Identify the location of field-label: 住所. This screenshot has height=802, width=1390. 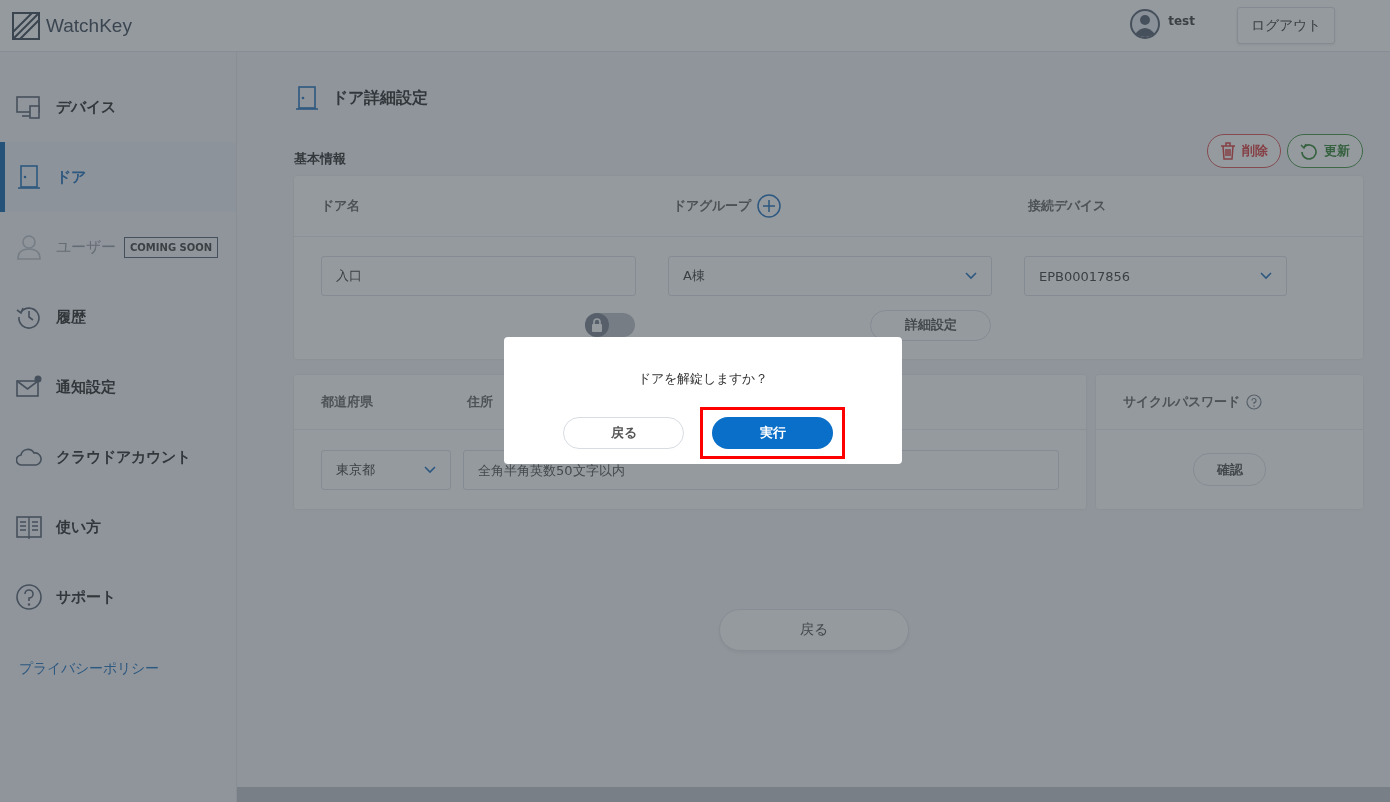
(480, 402).